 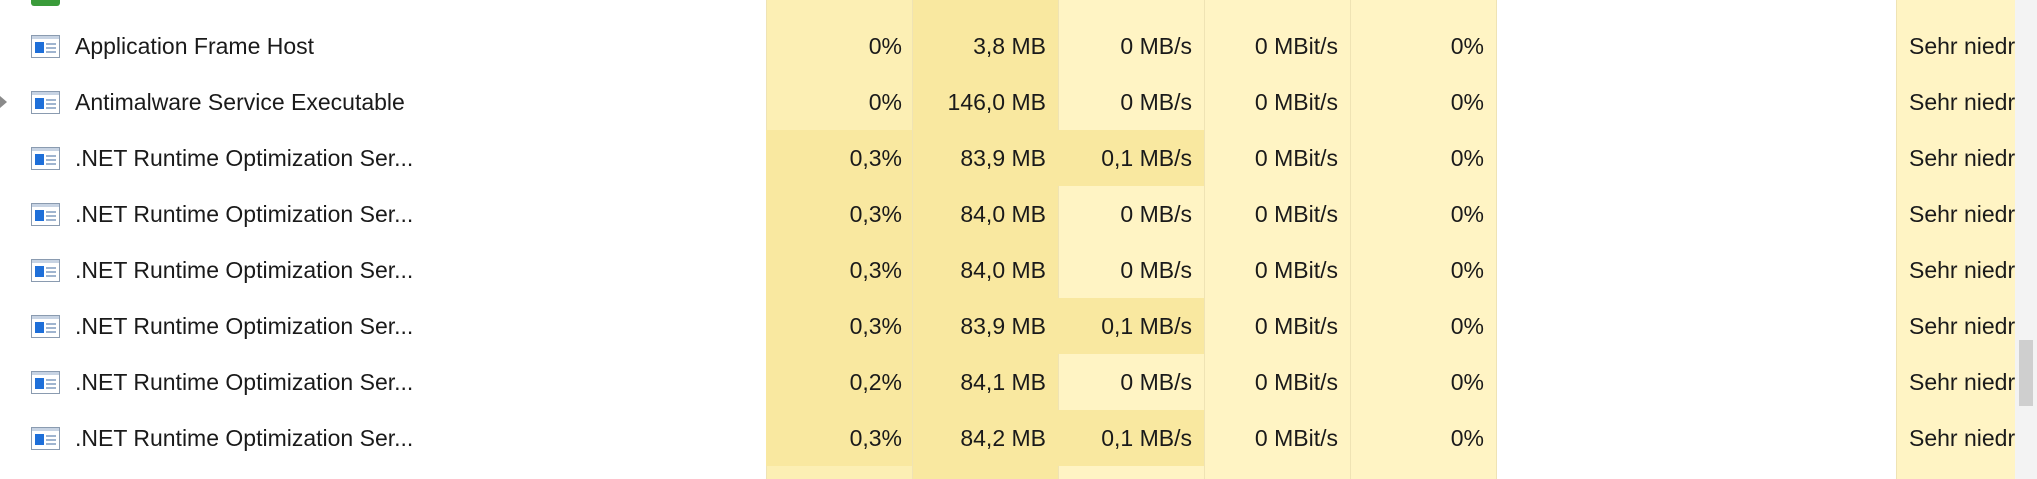 What do you see at coordinates (875, 382) in the screenshot?
I see `cpu-value: 0,2%` at bounding box center [875, 382].